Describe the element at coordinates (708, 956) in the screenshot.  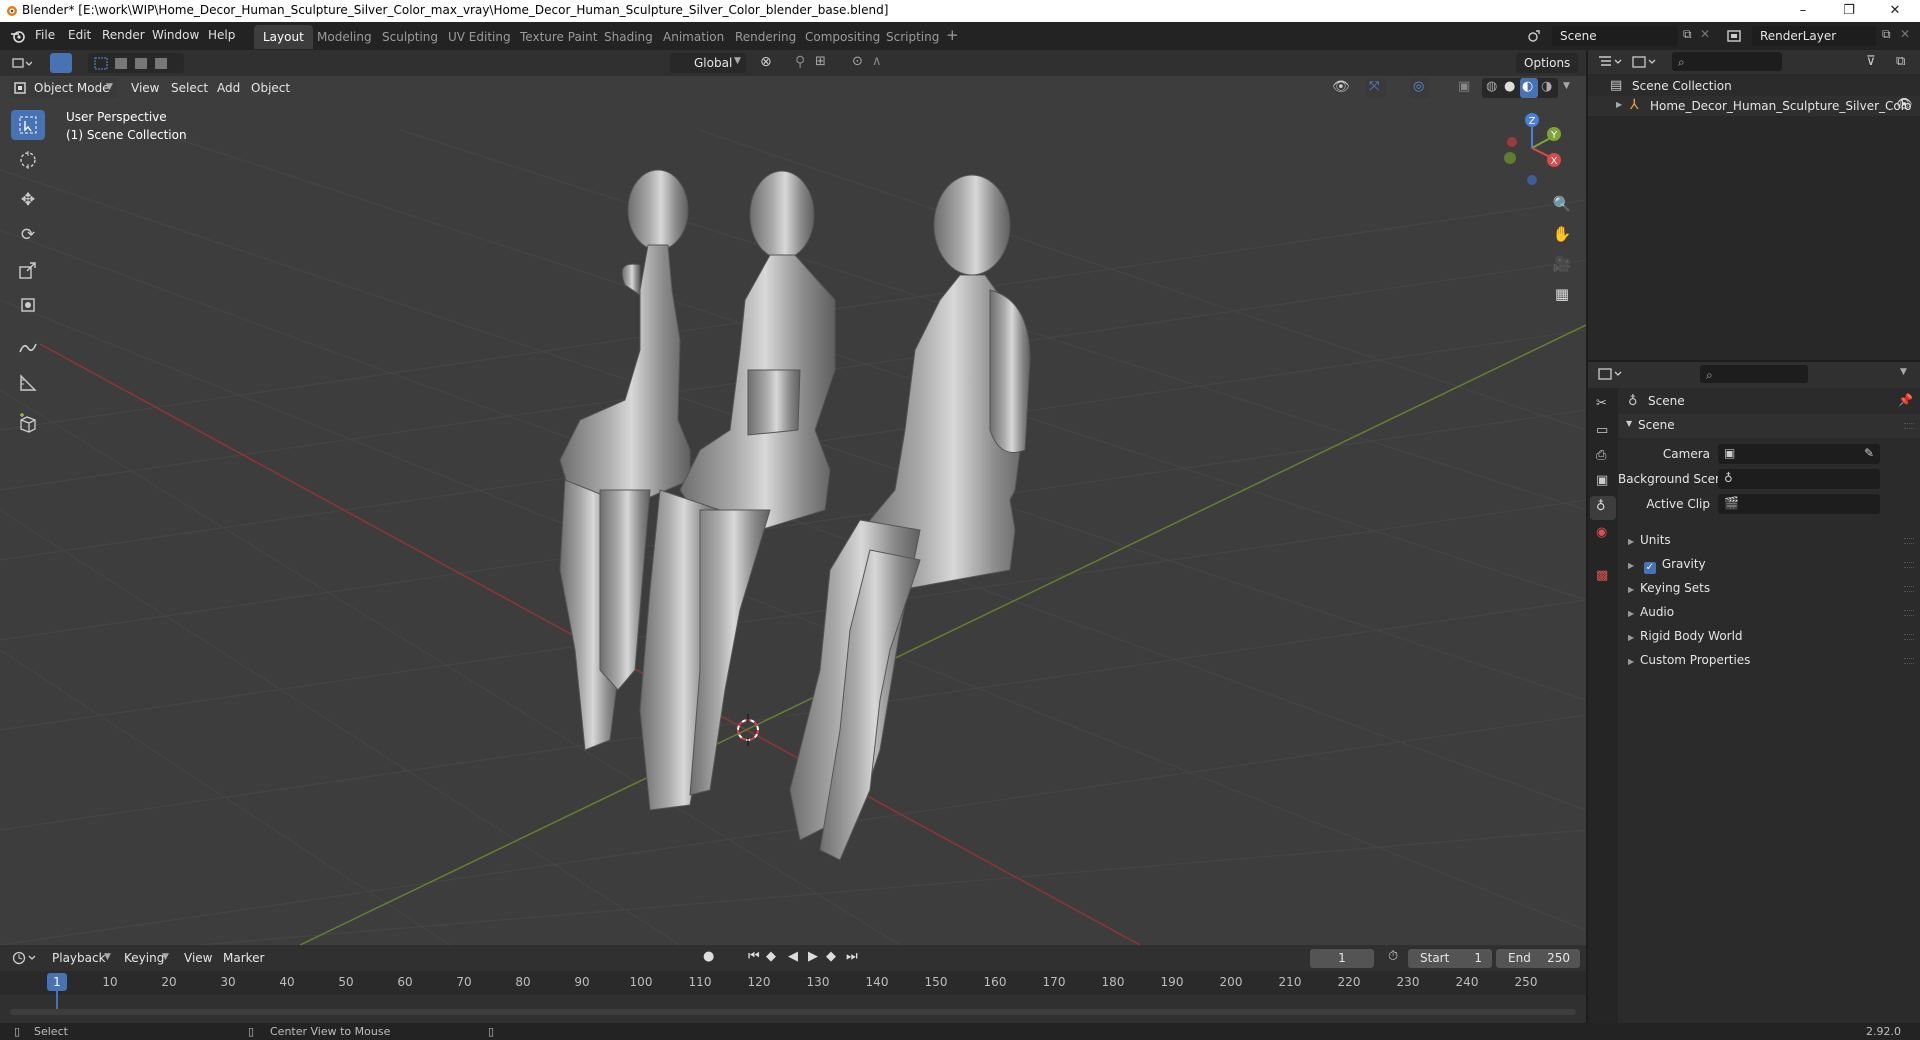
I see `auto-keying-icon: ●` at that location.